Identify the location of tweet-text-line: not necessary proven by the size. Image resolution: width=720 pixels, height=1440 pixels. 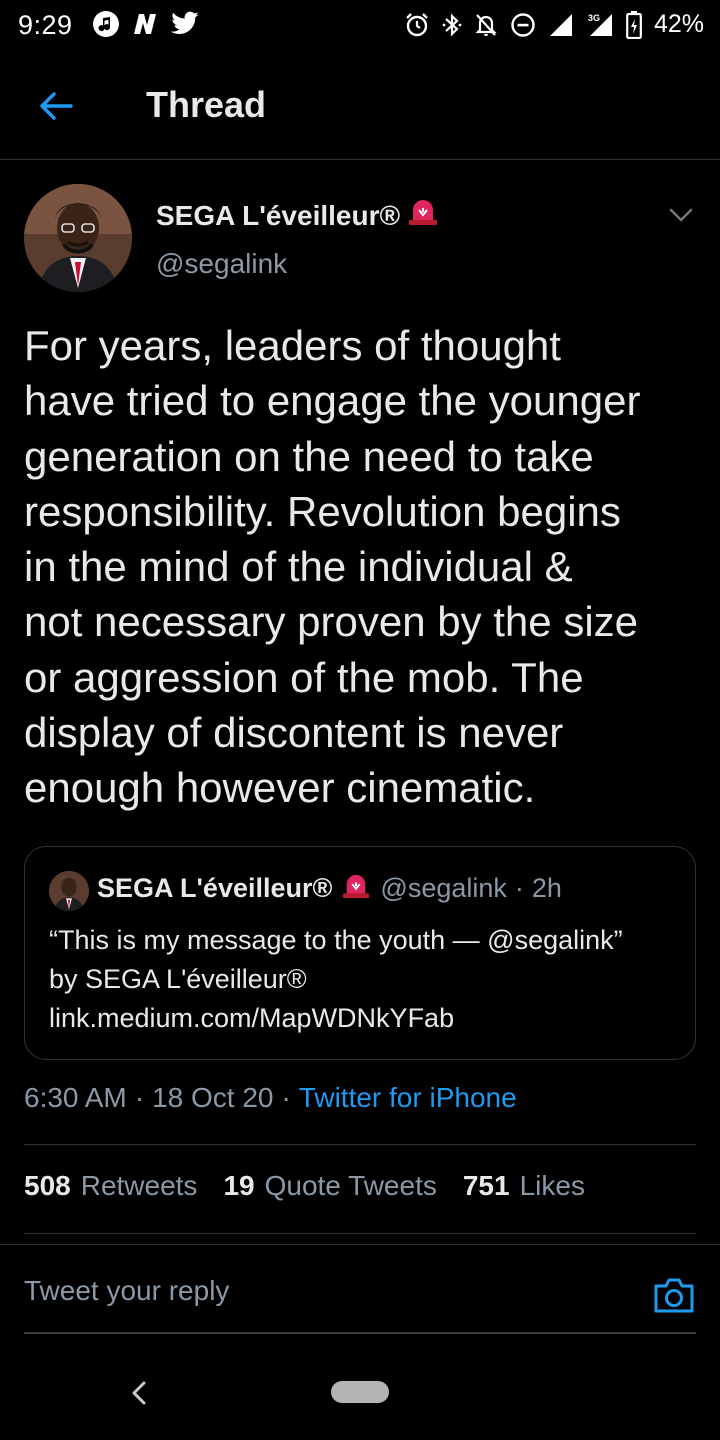
(331, 622).